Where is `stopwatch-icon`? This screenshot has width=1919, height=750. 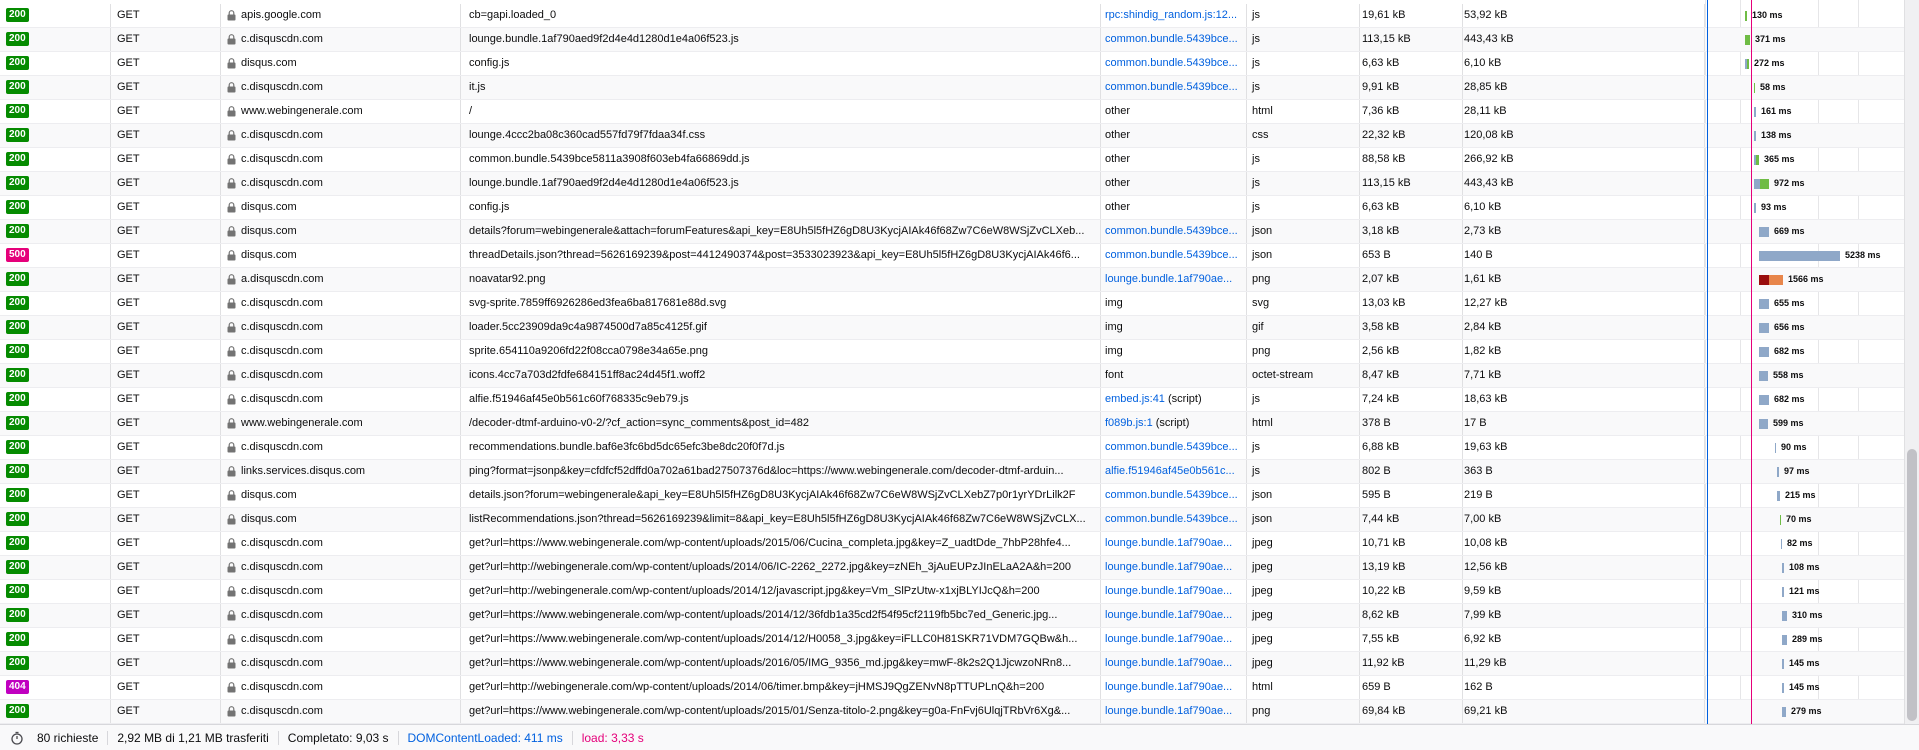 stopwatch-icon is located at coordinates (17, 738).